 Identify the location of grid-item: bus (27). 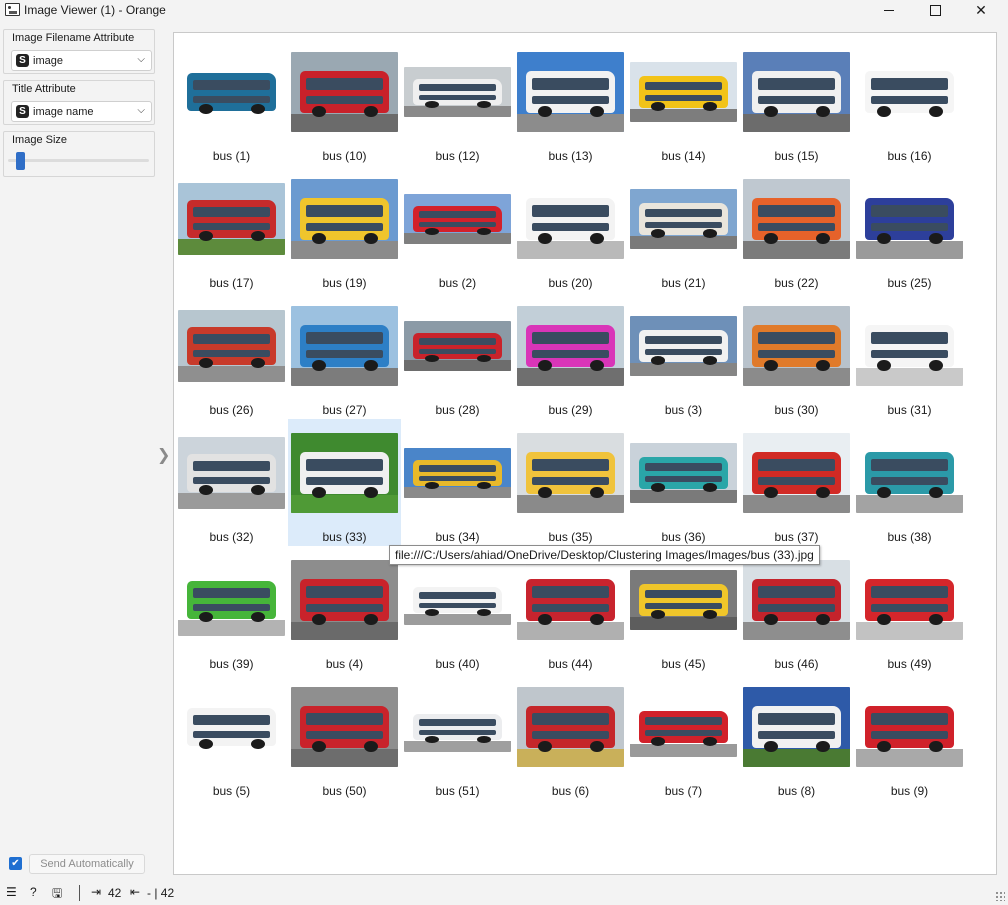
(344, 355).